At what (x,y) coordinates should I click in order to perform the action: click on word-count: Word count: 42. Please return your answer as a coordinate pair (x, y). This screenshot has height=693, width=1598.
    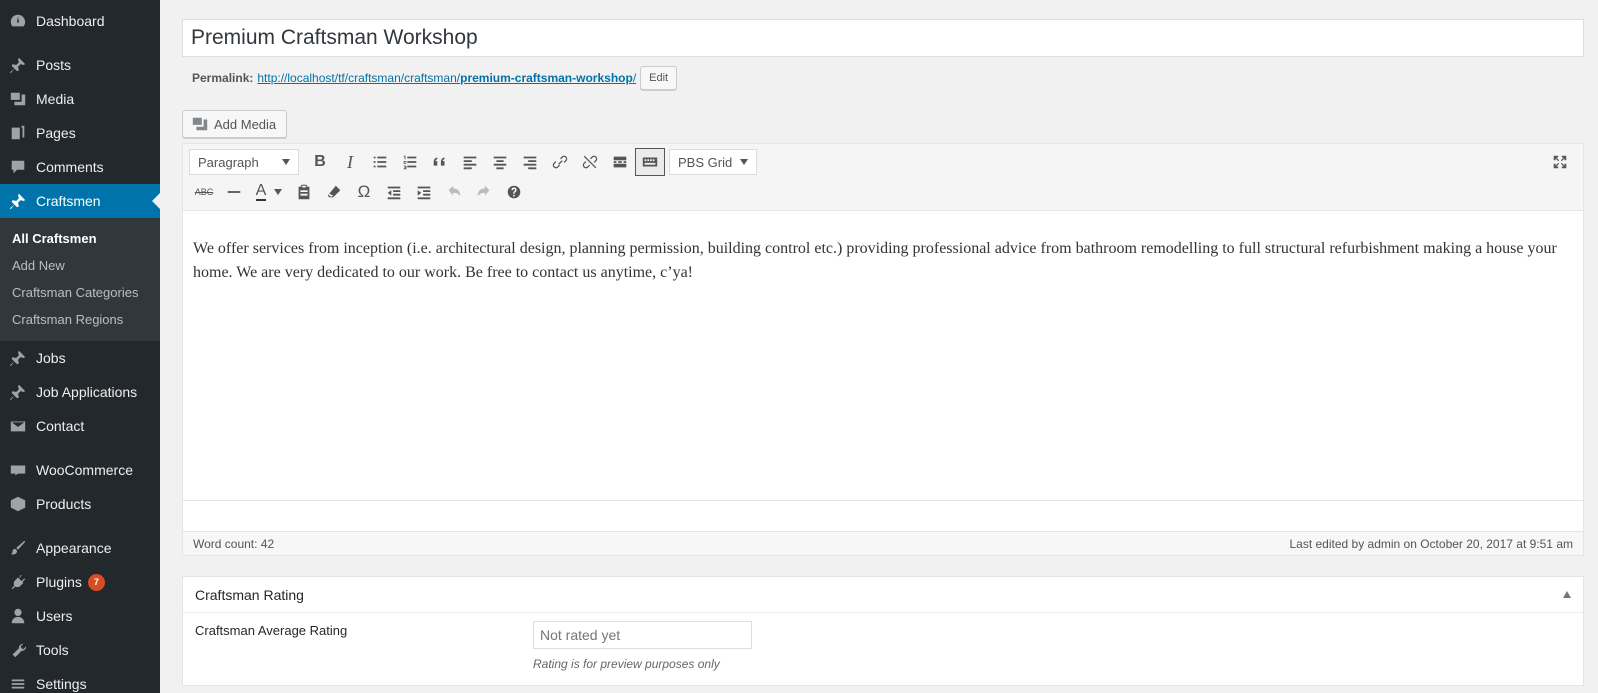
    Looking at the image, I should click on (234, 543).